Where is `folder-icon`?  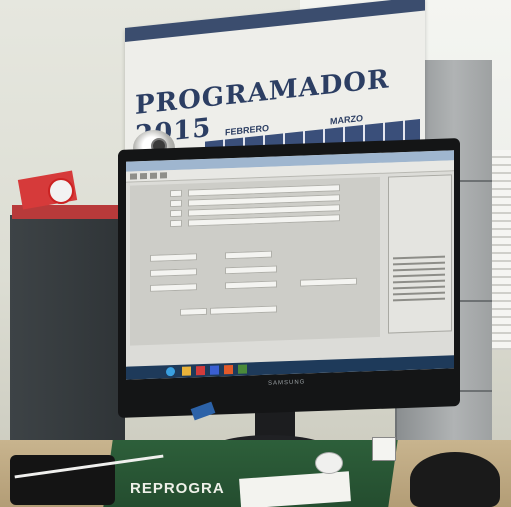
folder-icon is located at coordinates (186, 371).